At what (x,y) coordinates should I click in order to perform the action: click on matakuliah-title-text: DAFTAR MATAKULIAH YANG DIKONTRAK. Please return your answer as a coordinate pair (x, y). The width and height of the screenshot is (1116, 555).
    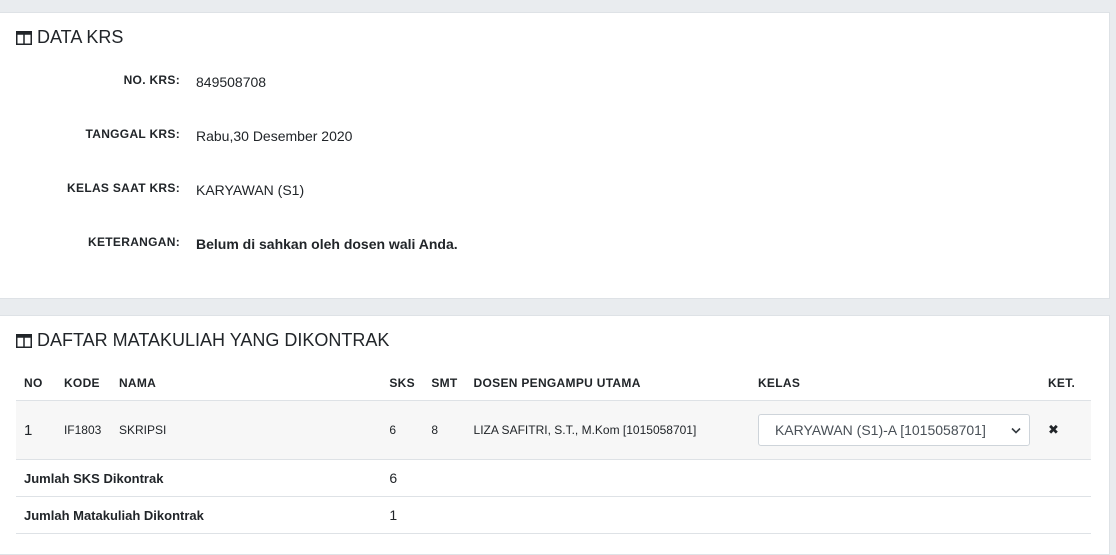
    Looking at the image, I should click on (213, 340).